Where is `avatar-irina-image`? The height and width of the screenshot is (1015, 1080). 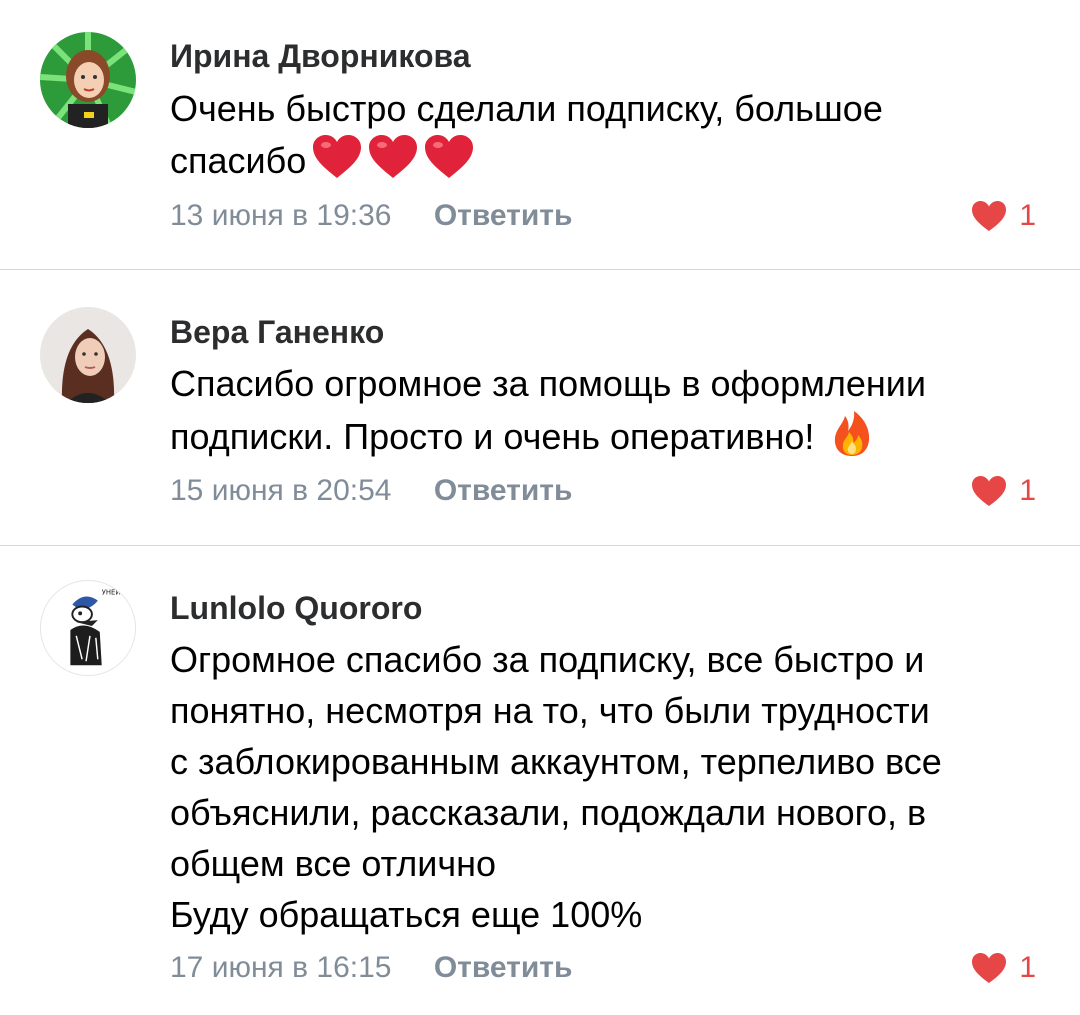 avatar-irina-image is located at coordinates (88, 80).